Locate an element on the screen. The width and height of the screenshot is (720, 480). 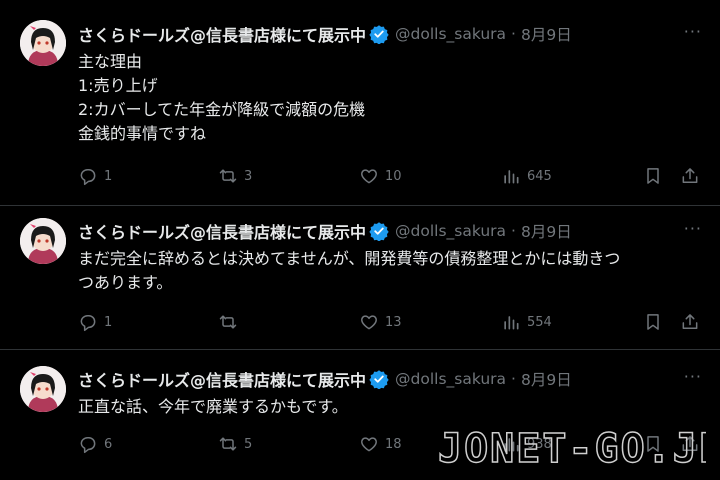
tweet-text-line: まだ完全に辞めるとは決めてませんが、開発費等の債務整理とかには動きつ is located at coordinates (349, 258).